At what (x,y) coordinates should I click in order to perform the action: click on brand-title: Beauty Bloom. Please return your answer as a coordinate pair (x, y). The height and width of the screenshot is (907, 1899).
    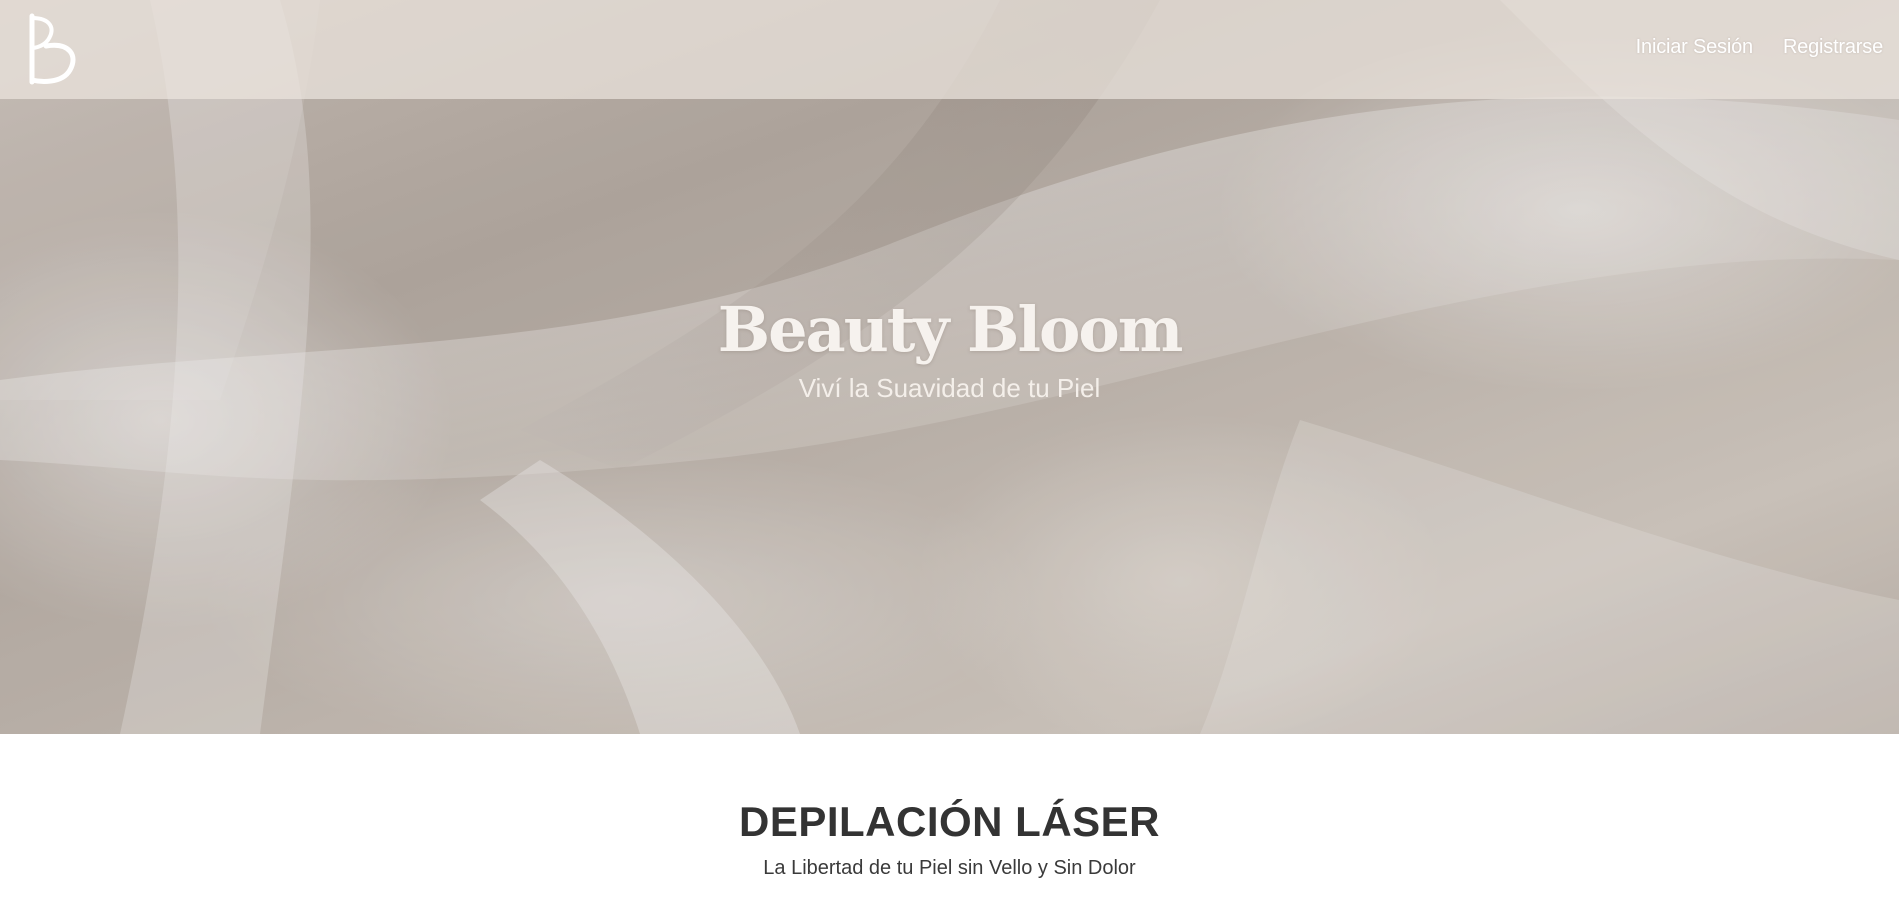
    Looking at the image, I should click on (950, 329).